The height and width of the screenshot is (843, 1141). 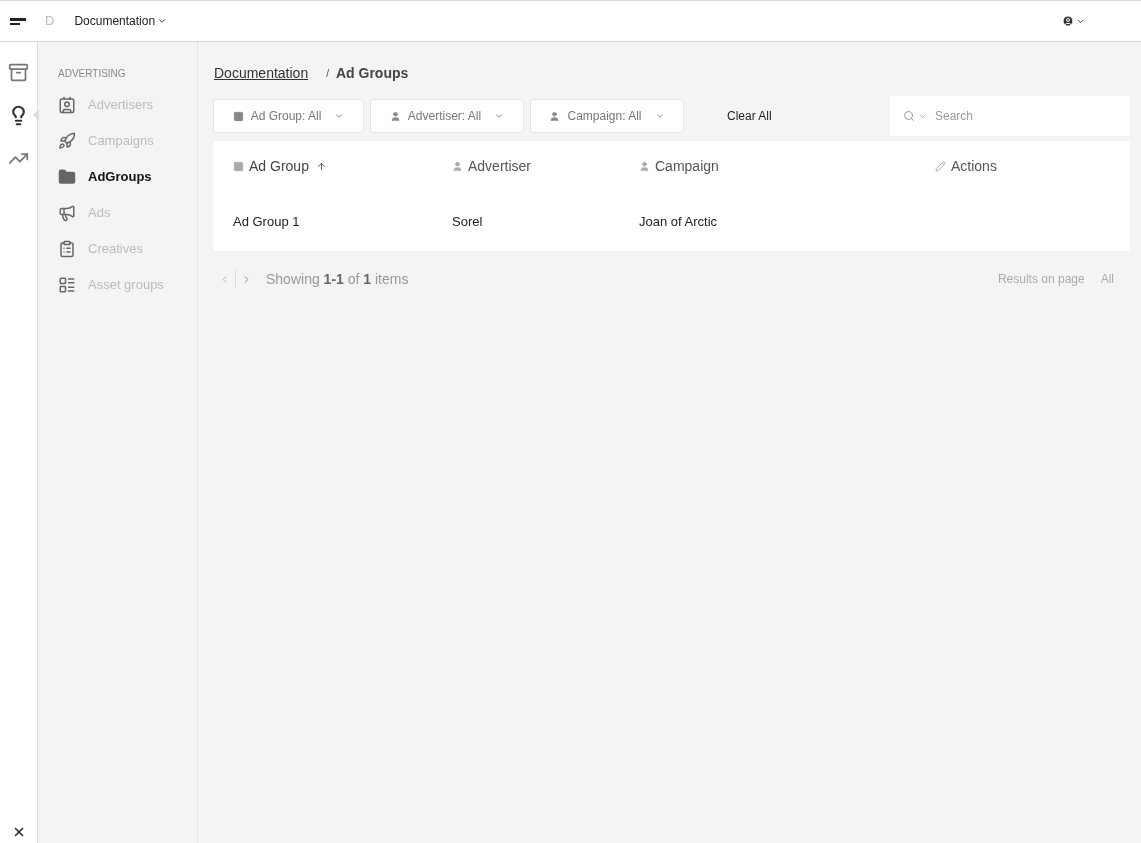 What do you see at coordinates (67, 285) in the screenshot?
I see `list-icon` at bounding box center [67, 285].